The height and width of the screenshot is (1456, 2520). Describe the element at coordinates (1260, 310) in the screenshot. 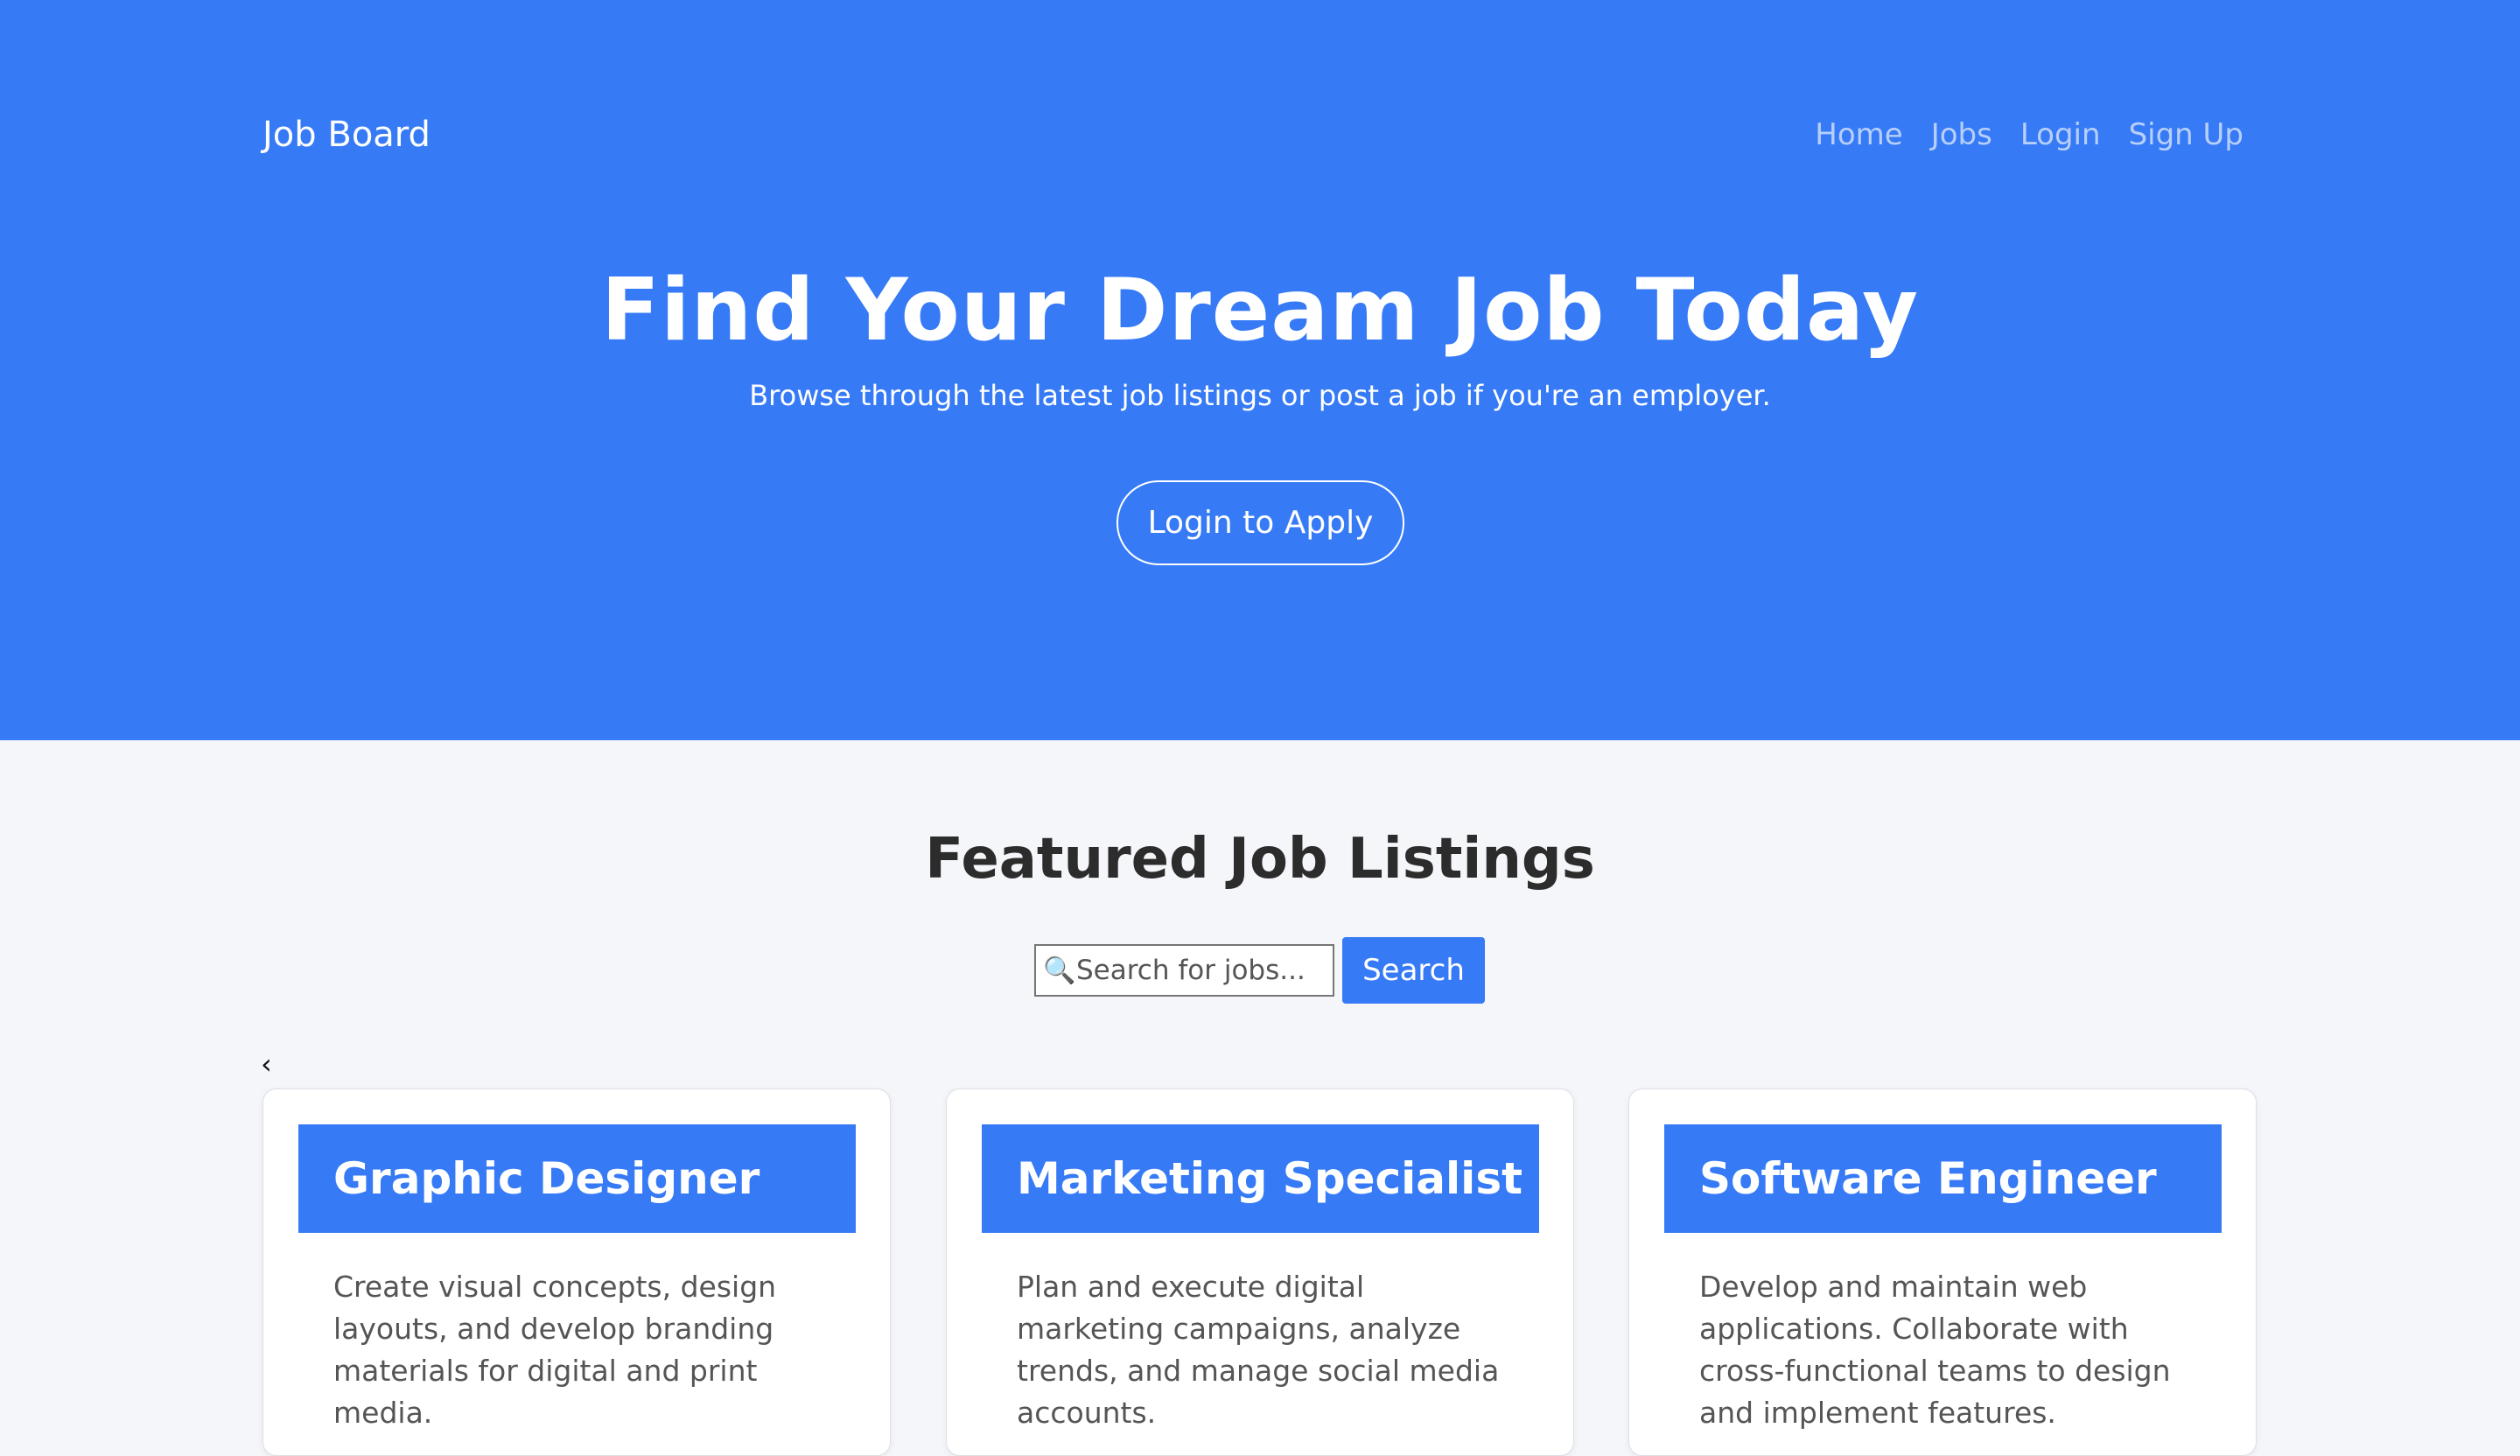

I see `hero-title: Find Your Dream Job Today` at that location.